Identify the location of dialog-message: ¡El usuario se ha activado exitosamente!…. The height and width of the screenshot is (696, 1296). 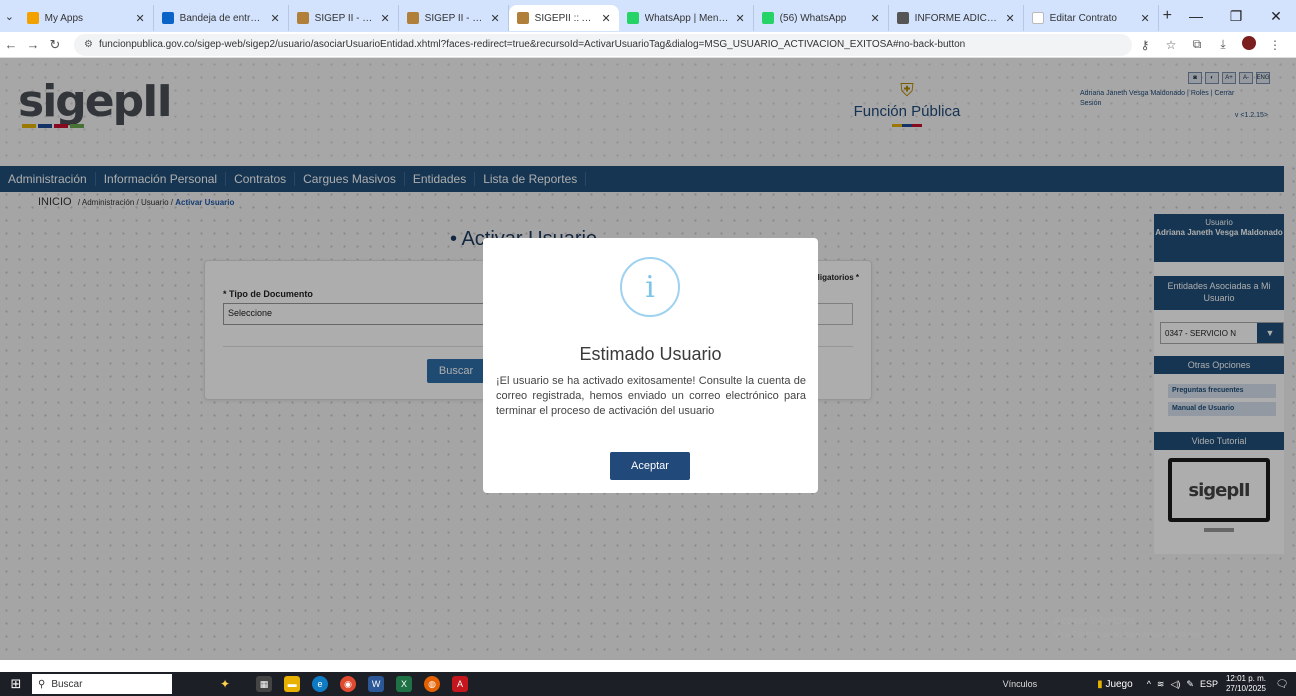
(651, 396).